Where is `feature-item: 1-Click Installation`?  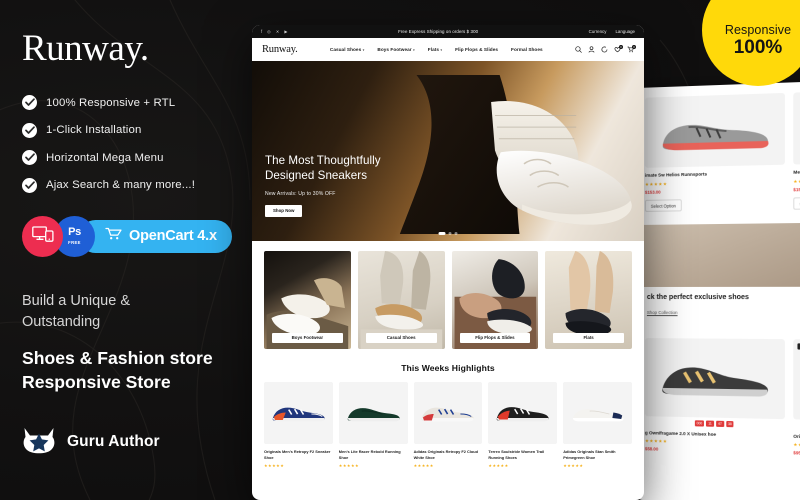
feature-item: 1-Click Installation is located at coordinates (142, 130).